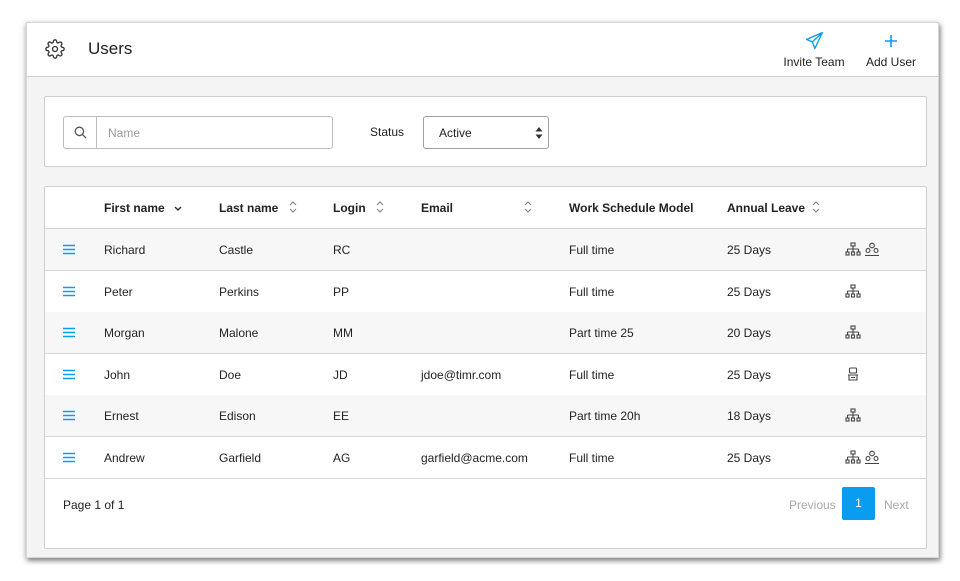 Image resolution: width=960 pixels, height=581 pixels. Describe the element at coordinates (896, 505) in the screenshot. I see `next-page-button: Next` at that location.